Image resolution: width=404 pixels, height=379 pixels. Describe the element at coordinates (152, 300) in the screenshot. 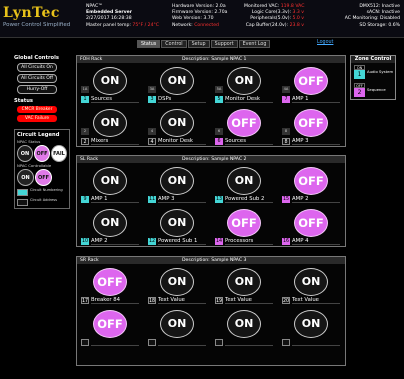

I see `circuit-number: 18` at that location.